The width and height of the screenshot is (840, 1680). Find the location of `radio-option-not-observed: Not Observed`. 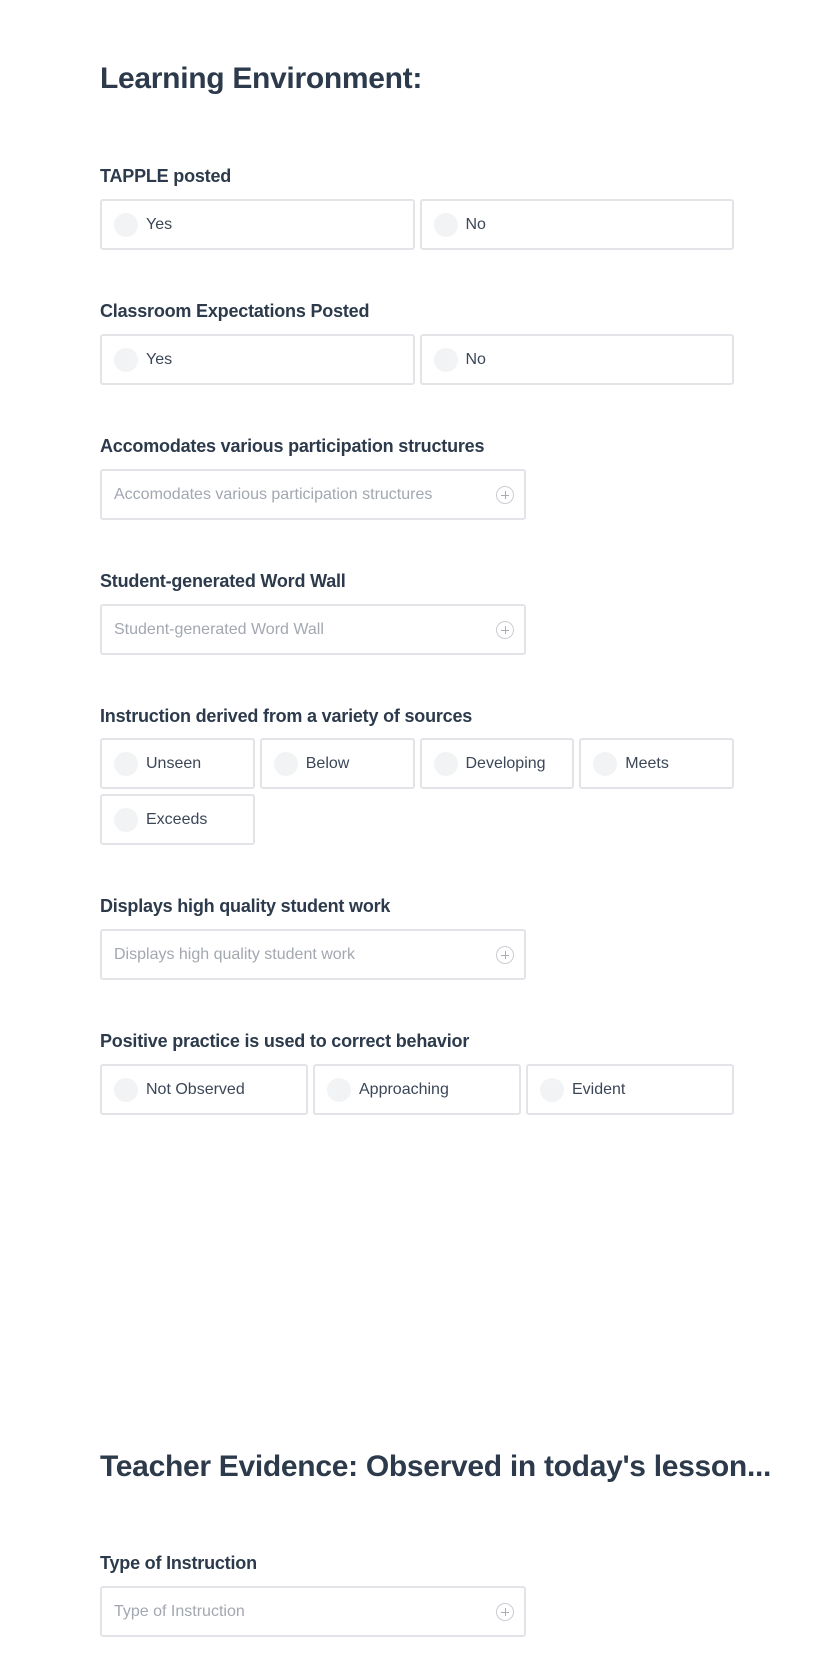

radio-option-not-observed: Not Observed is located at coordinates (204, 1089).